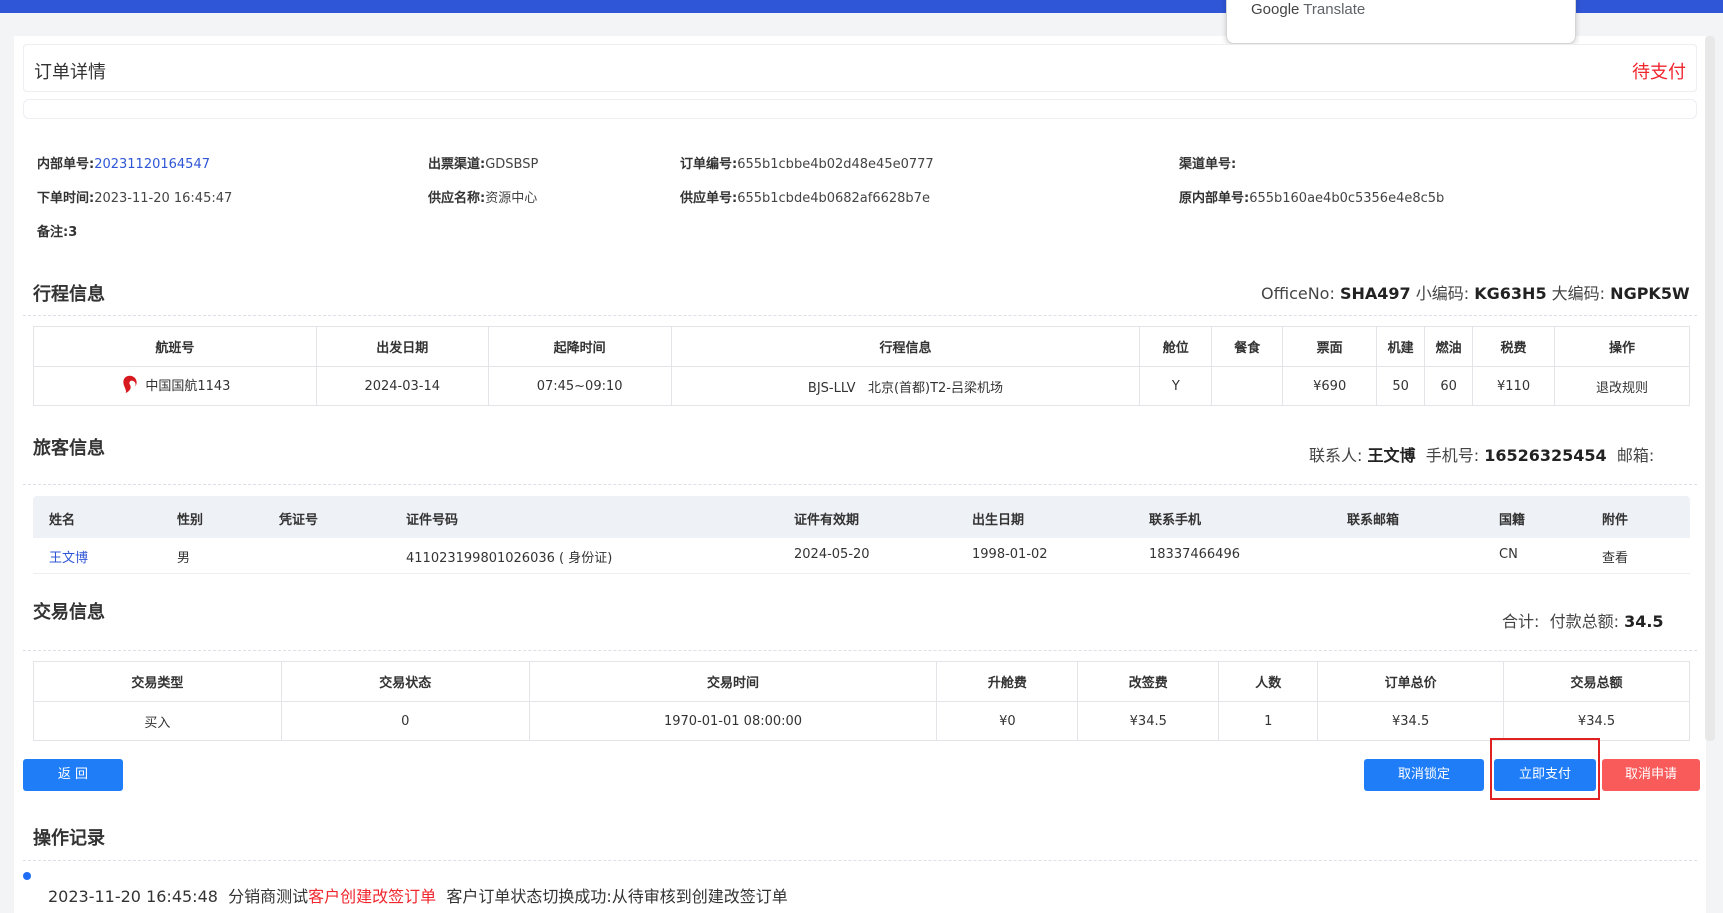  Describe the element at coordinates (405, 721) in the screenshot. I see `trade-status: 0` at that location.